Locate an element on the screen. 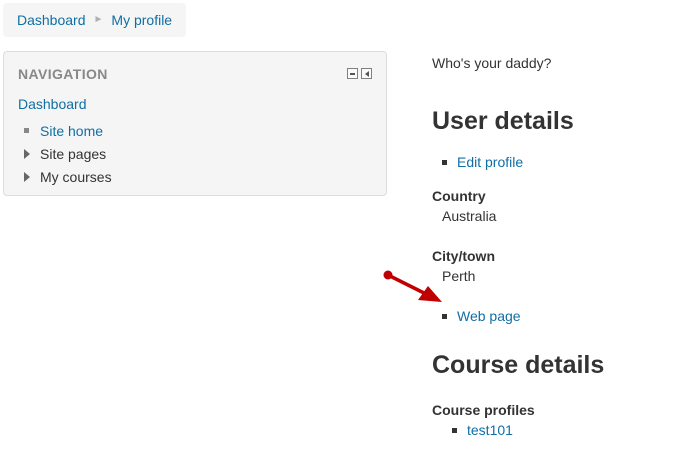 This screenshot has height=462, width=680. nav-item-my-courses: My courses is located at coordinates (67, 176).